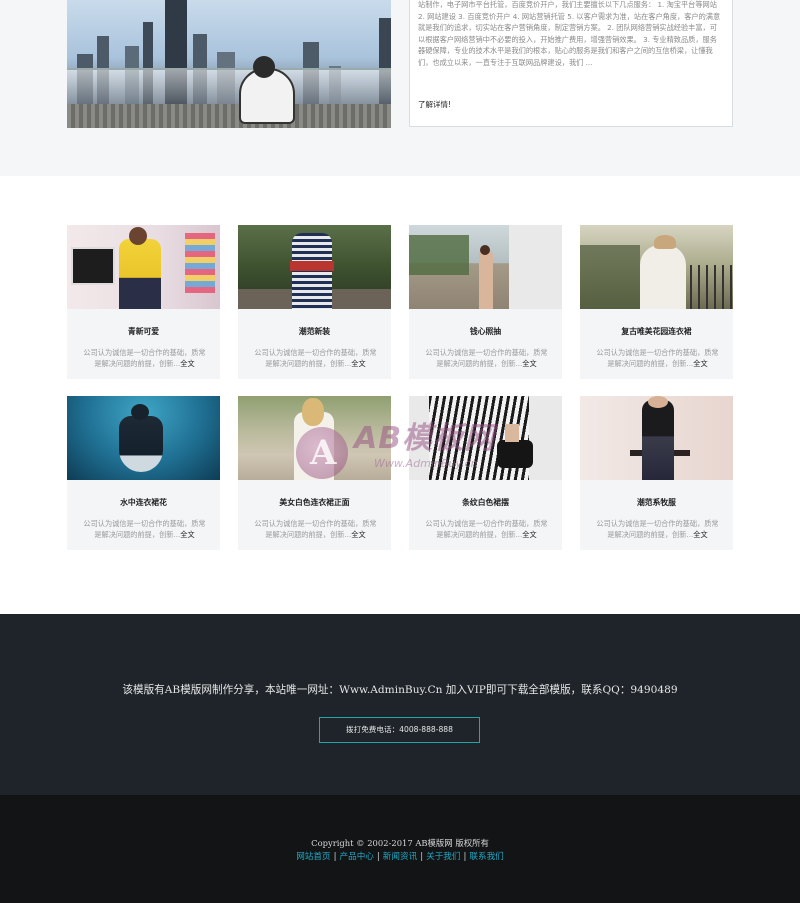 The height and width of the screenshot is (903, 800). What do you see at coordinates (434, 104) in the screenshot?
I see `about-more-link: 了解详情!` at bounding box center [434, 104].